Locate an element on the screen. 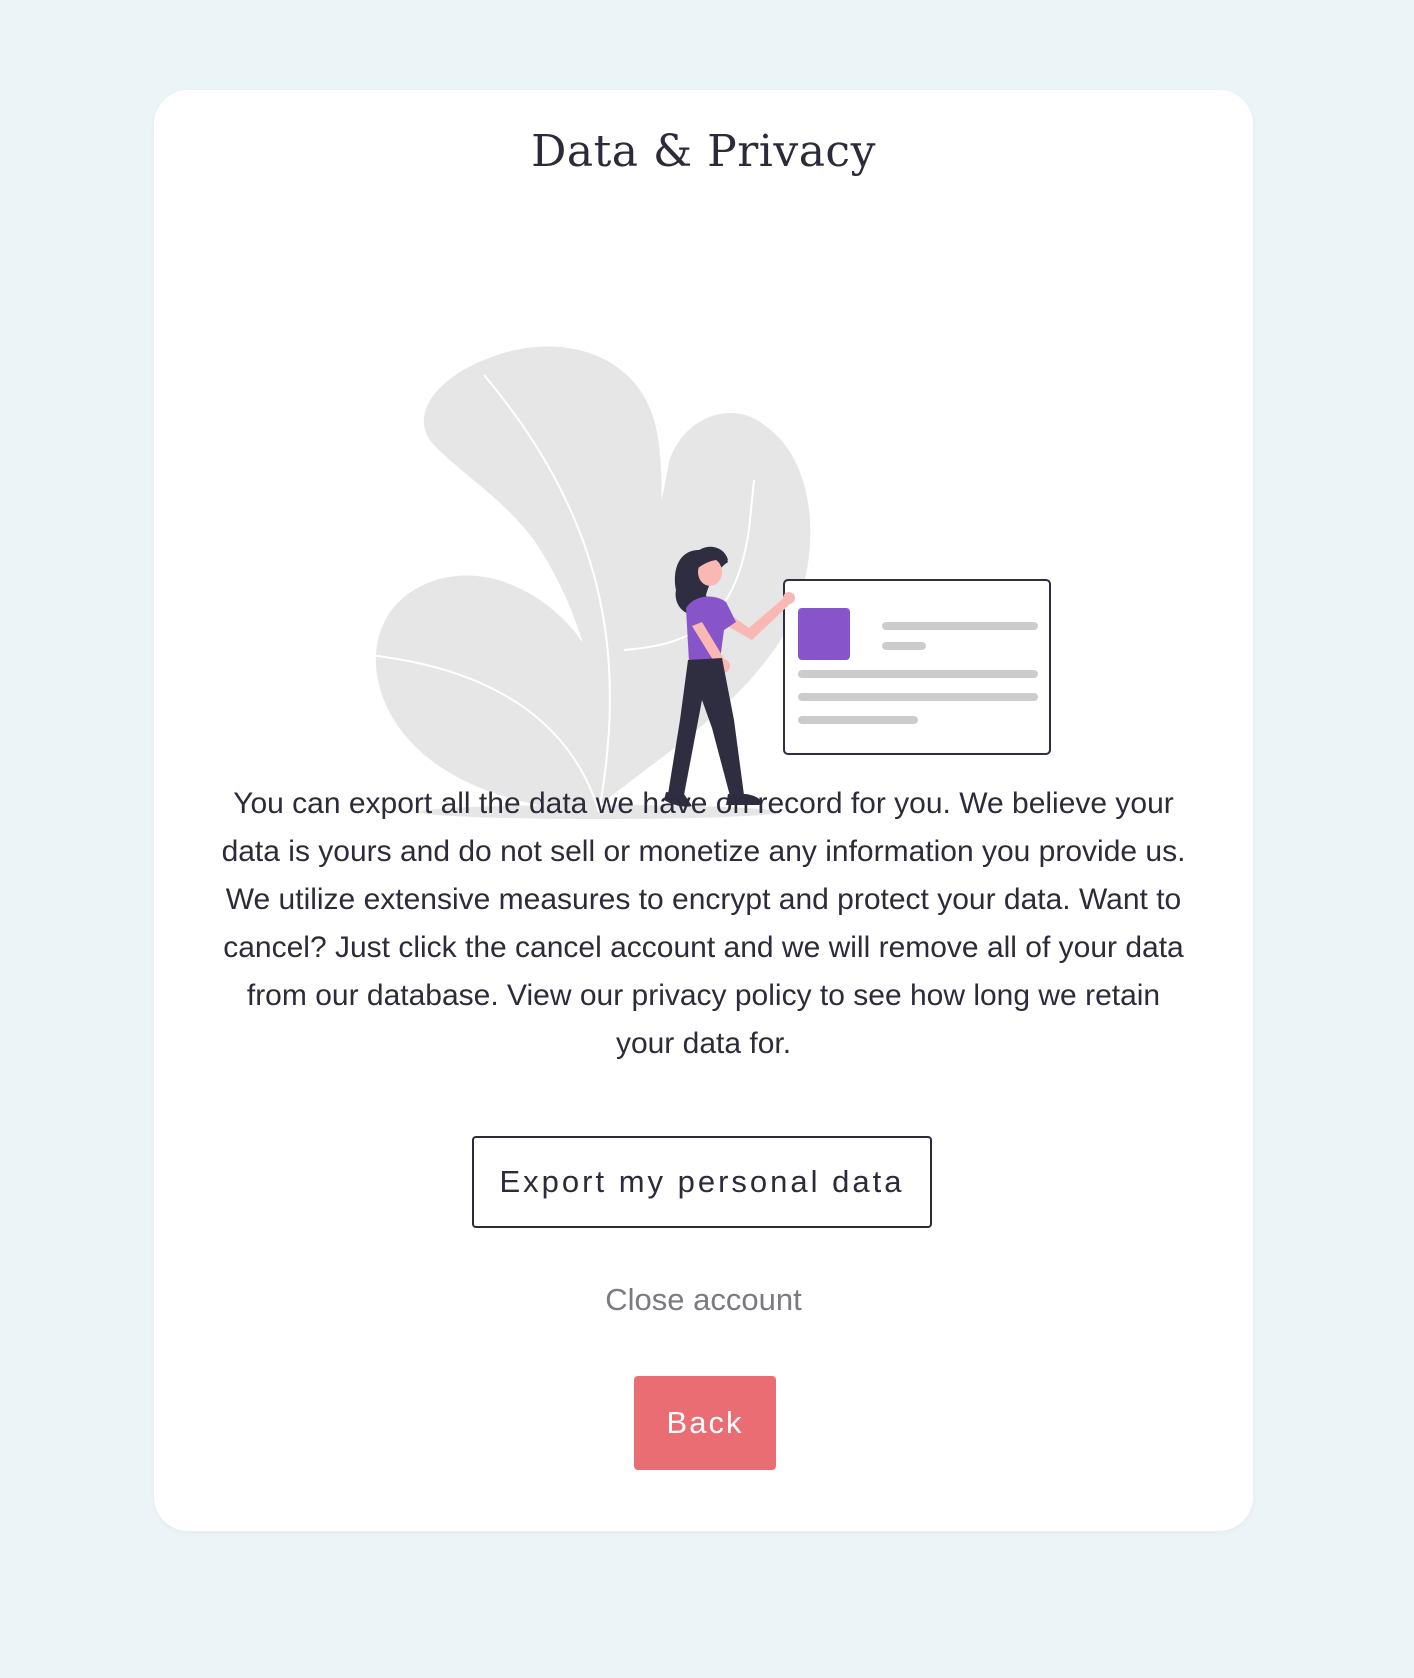  close-account-link: Close account is located at coordinates (703, 1300).